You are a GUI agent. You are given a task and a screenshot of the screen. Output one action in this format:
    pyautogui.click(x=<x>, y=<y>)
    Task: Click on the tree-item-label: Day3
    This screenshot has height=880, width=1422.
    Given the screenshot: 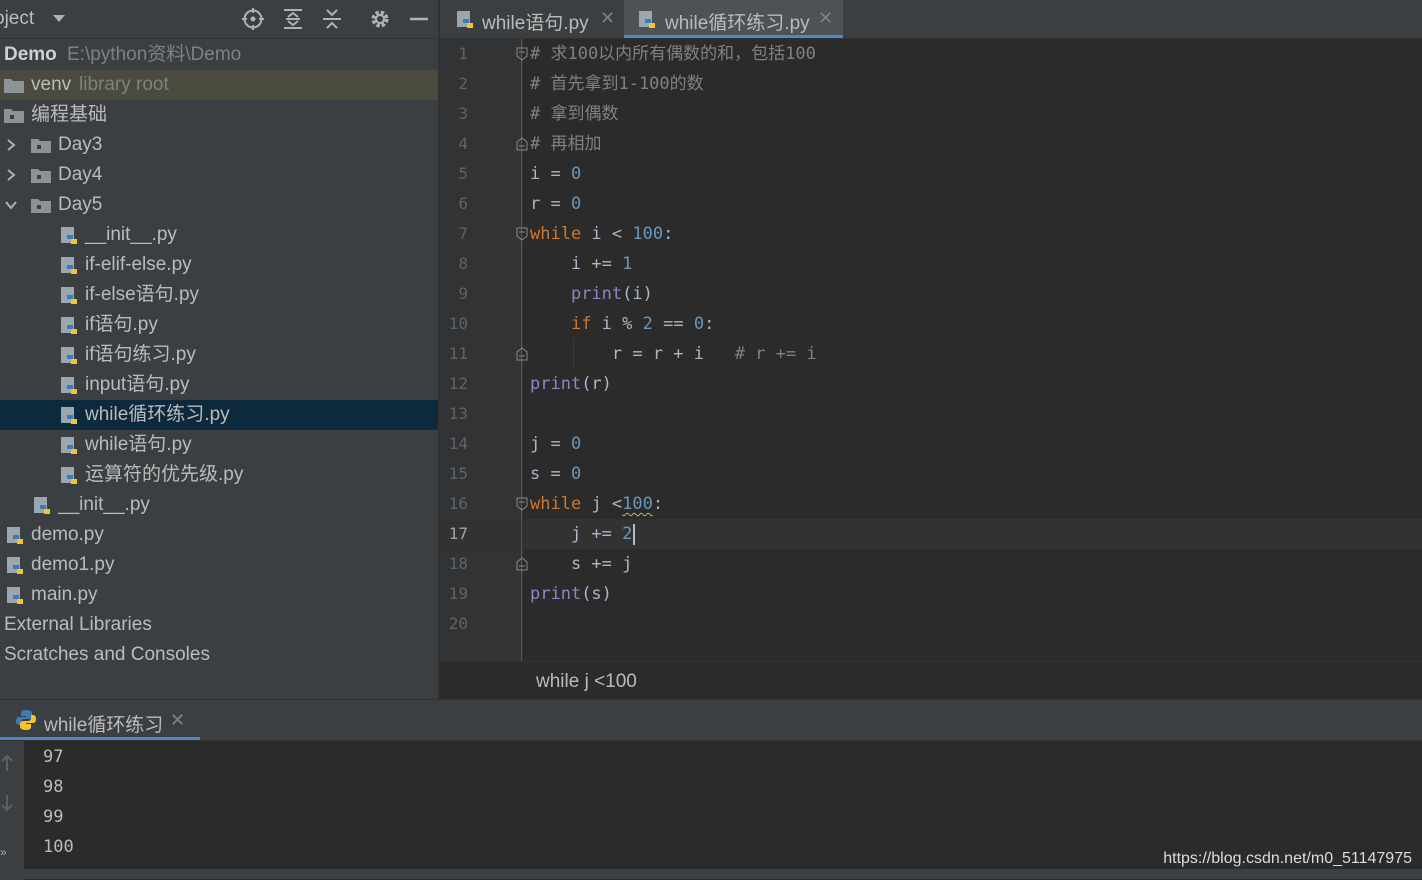 What is the action you would take?
    pyautogui.click(x=80, y=144)
    